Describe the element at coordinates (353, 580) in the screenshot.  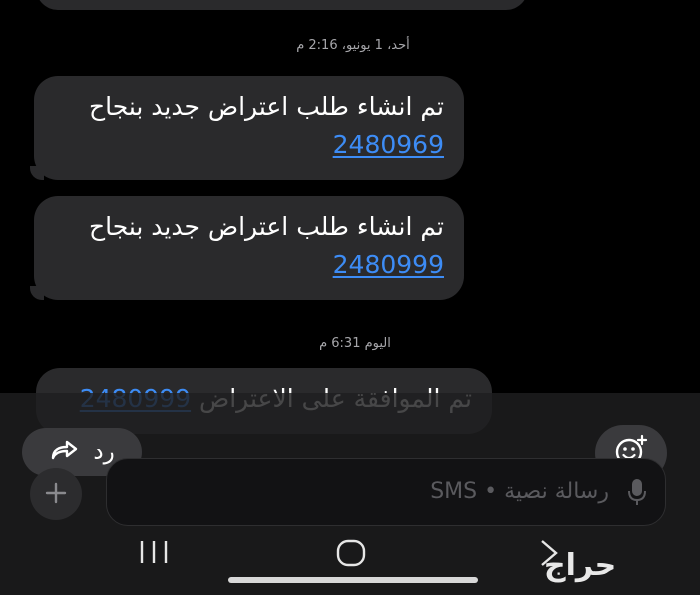
I see `home-indicator` at that location.